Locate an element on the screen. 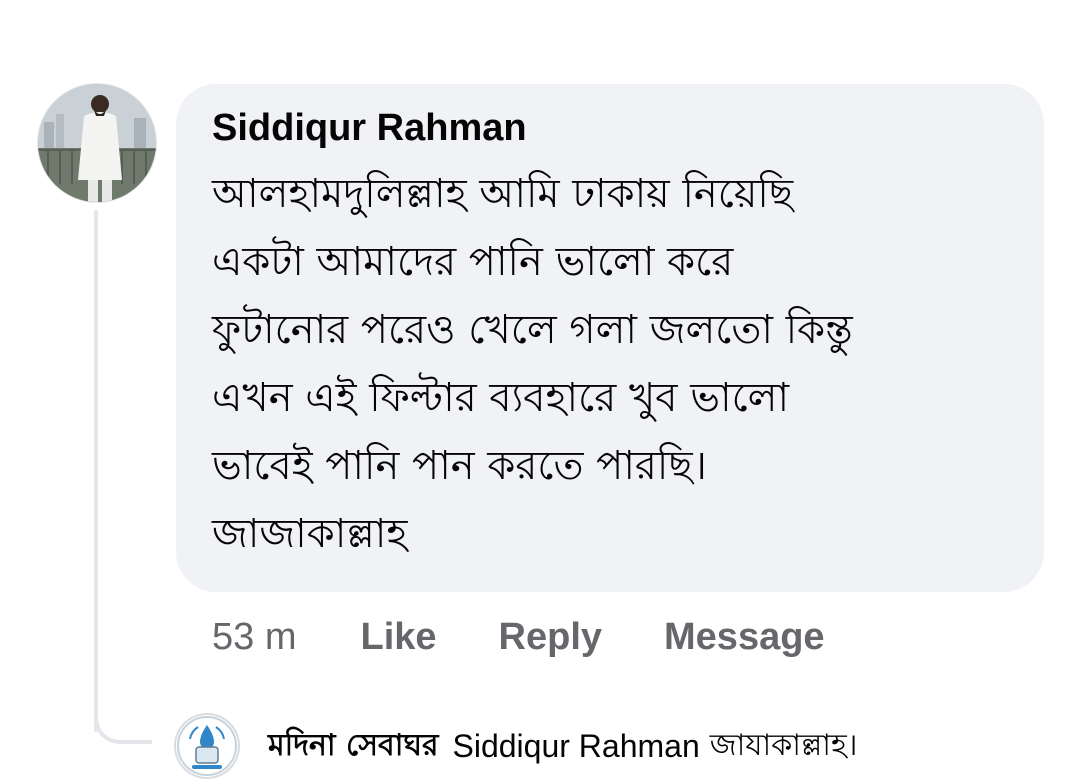 The width and height of the screenshot is (1080, 784). page-logo-icon is located at coordinates (207, 746).